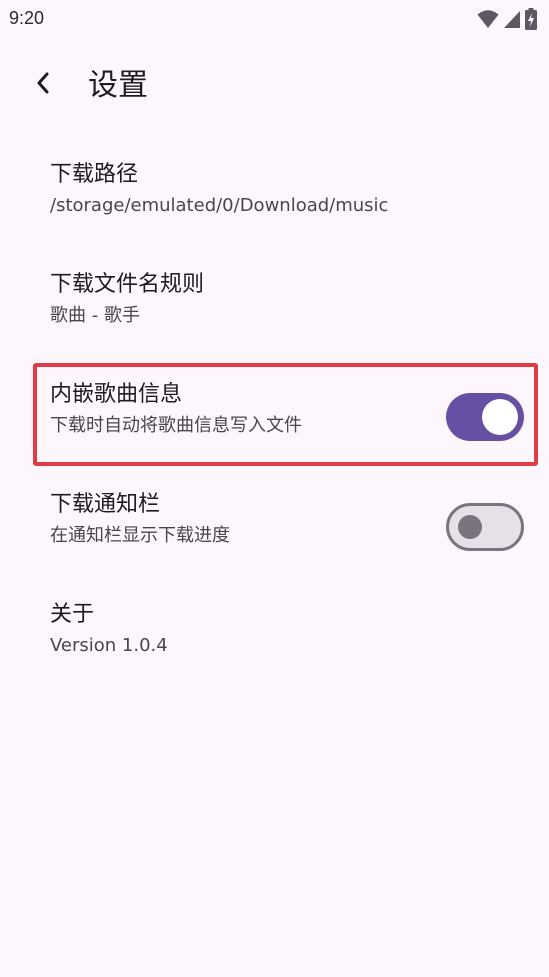 Image resolution: width=549 pixels, height=977 pixels. Describe the element at coordinates (94, 174) in the screenshot. I see `setting-title: 下载路径` at that location.